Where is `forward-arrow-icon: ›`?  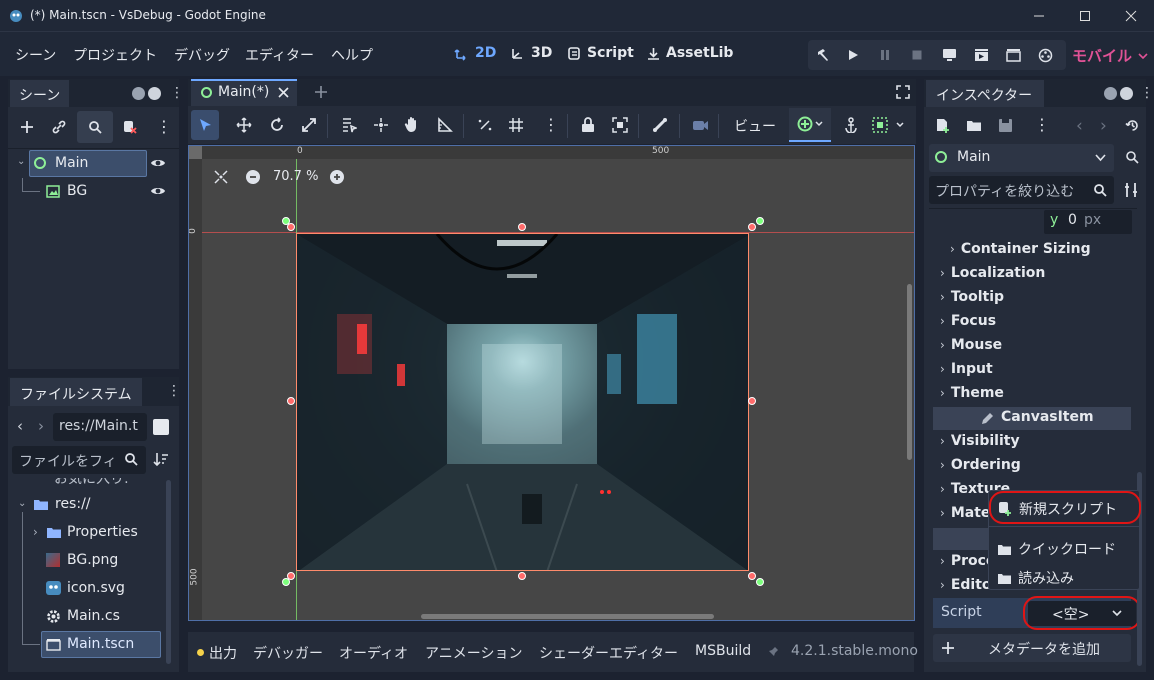 forward-arrow-icon: › is located at coordinates (41, 426).